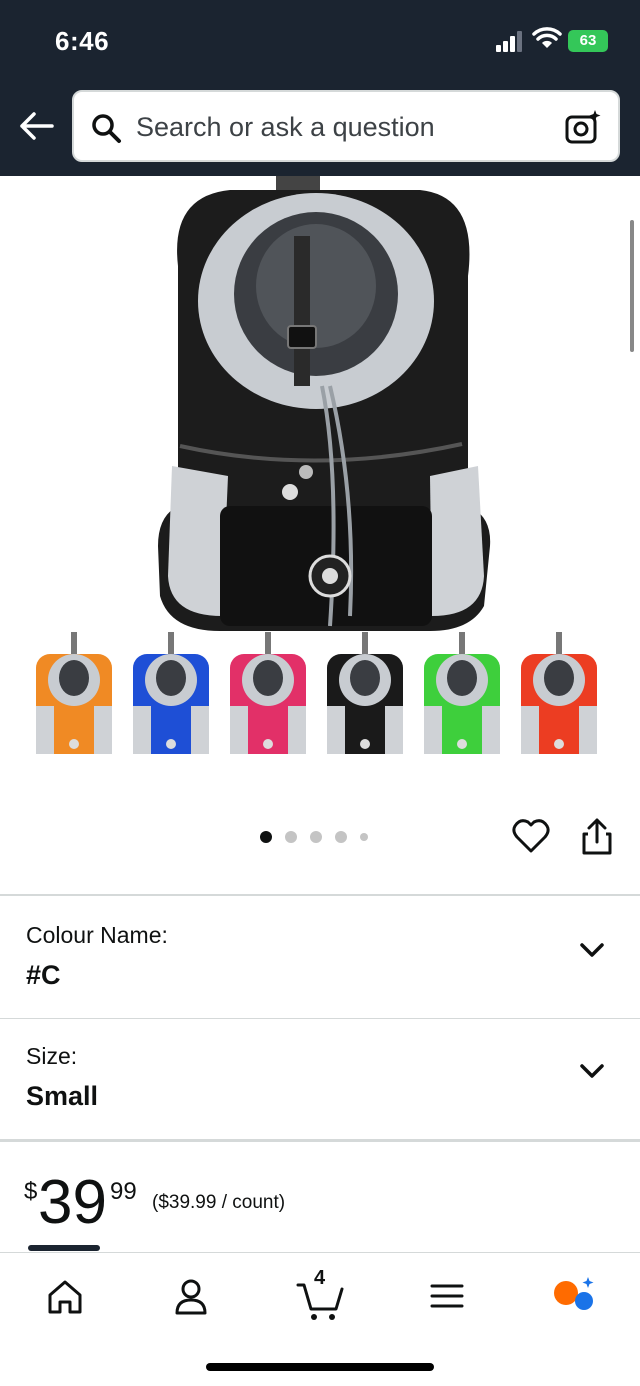 This screenshot has height=1386, width=640. Describe the element at coordinates (365, 693) in the screenshot. I see `swatch-black` at that location.